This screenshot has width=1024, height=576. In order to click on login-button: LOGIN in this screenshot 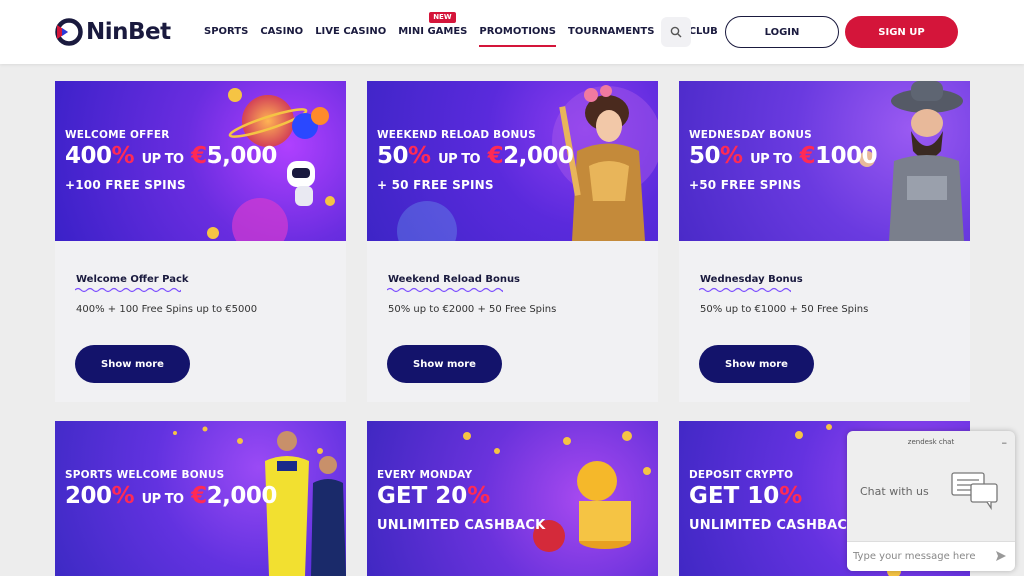, I will do `click(782, 32)`.